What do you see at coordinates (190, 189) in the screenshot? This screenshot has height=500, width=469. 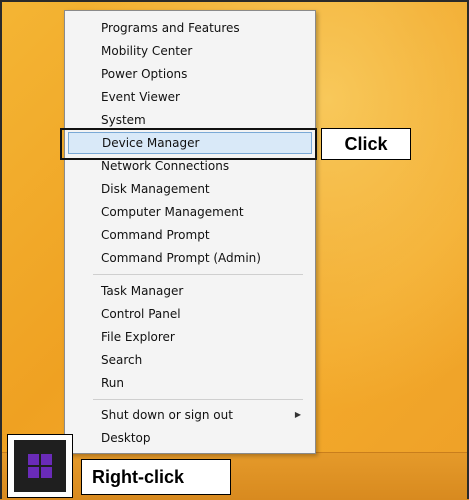 I see `menu-item-disk-management: Disk Management` at bounding box center [190, 189].